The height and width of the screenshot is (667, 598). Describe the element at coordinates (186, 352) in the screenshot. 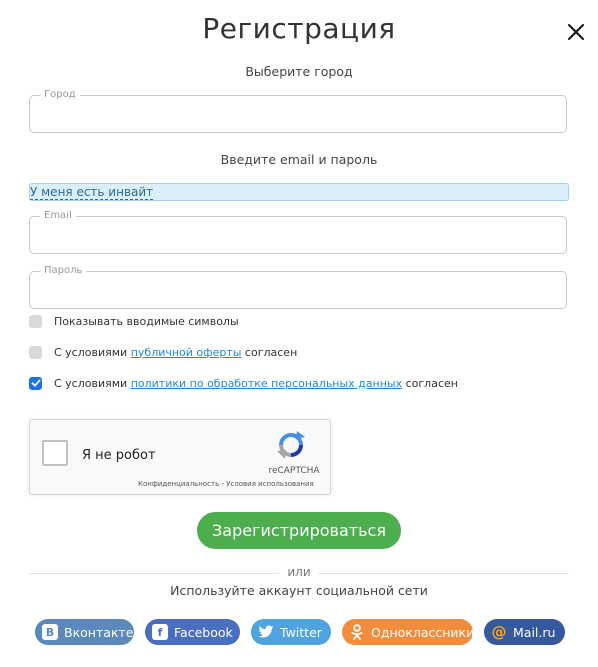

I see `offer-link: публичной оферты` at that location.